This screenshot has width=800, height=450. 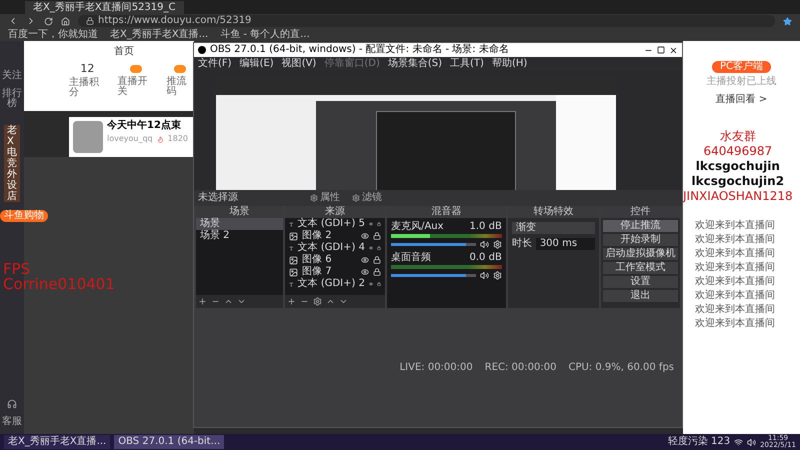 I want to click on overlay-text: Corrine010401, so click(x=59, y=284).